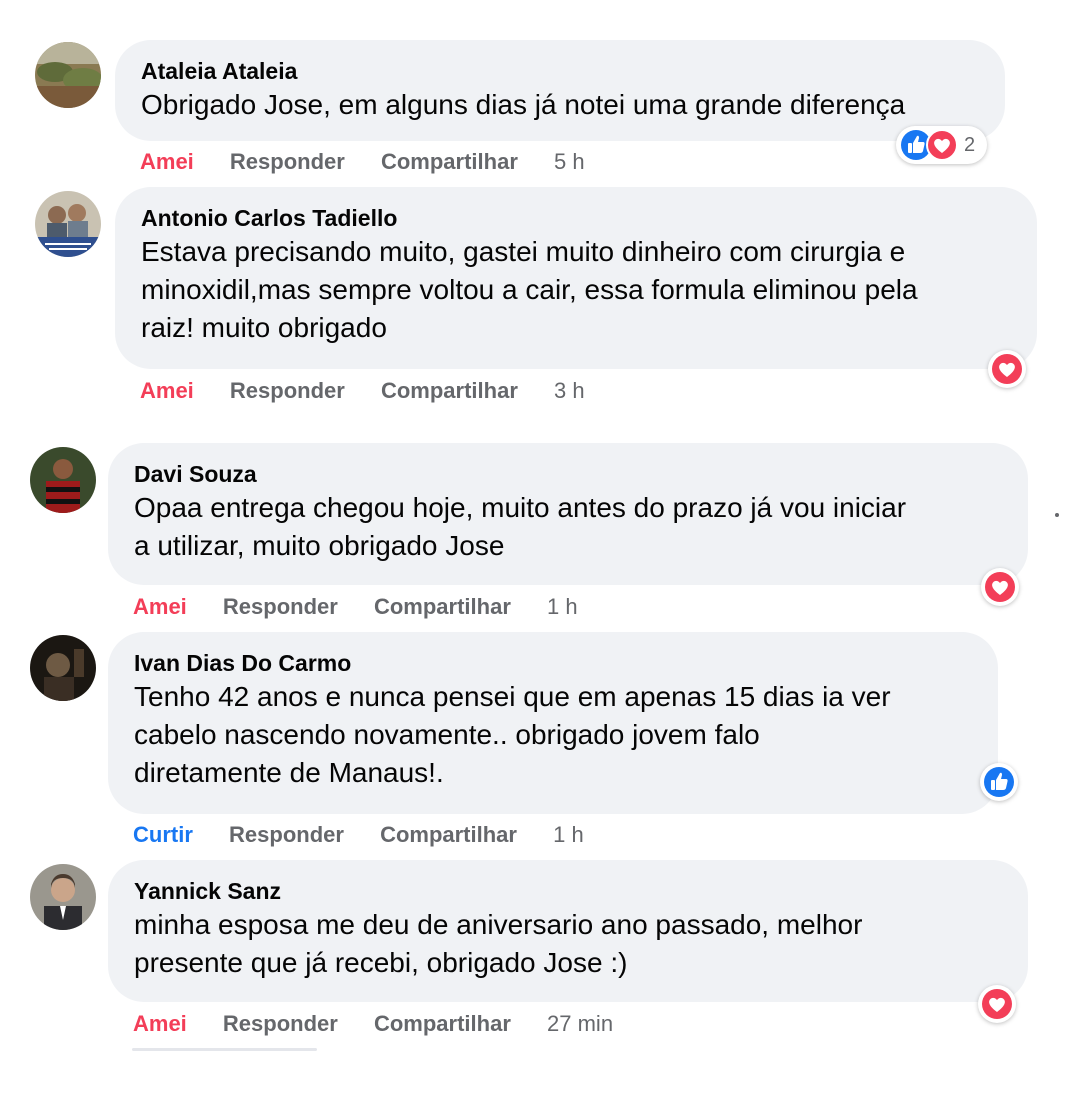 The width and height of the screenshot is (1090, 1102). I want to click on divider, so click(224, 1049).